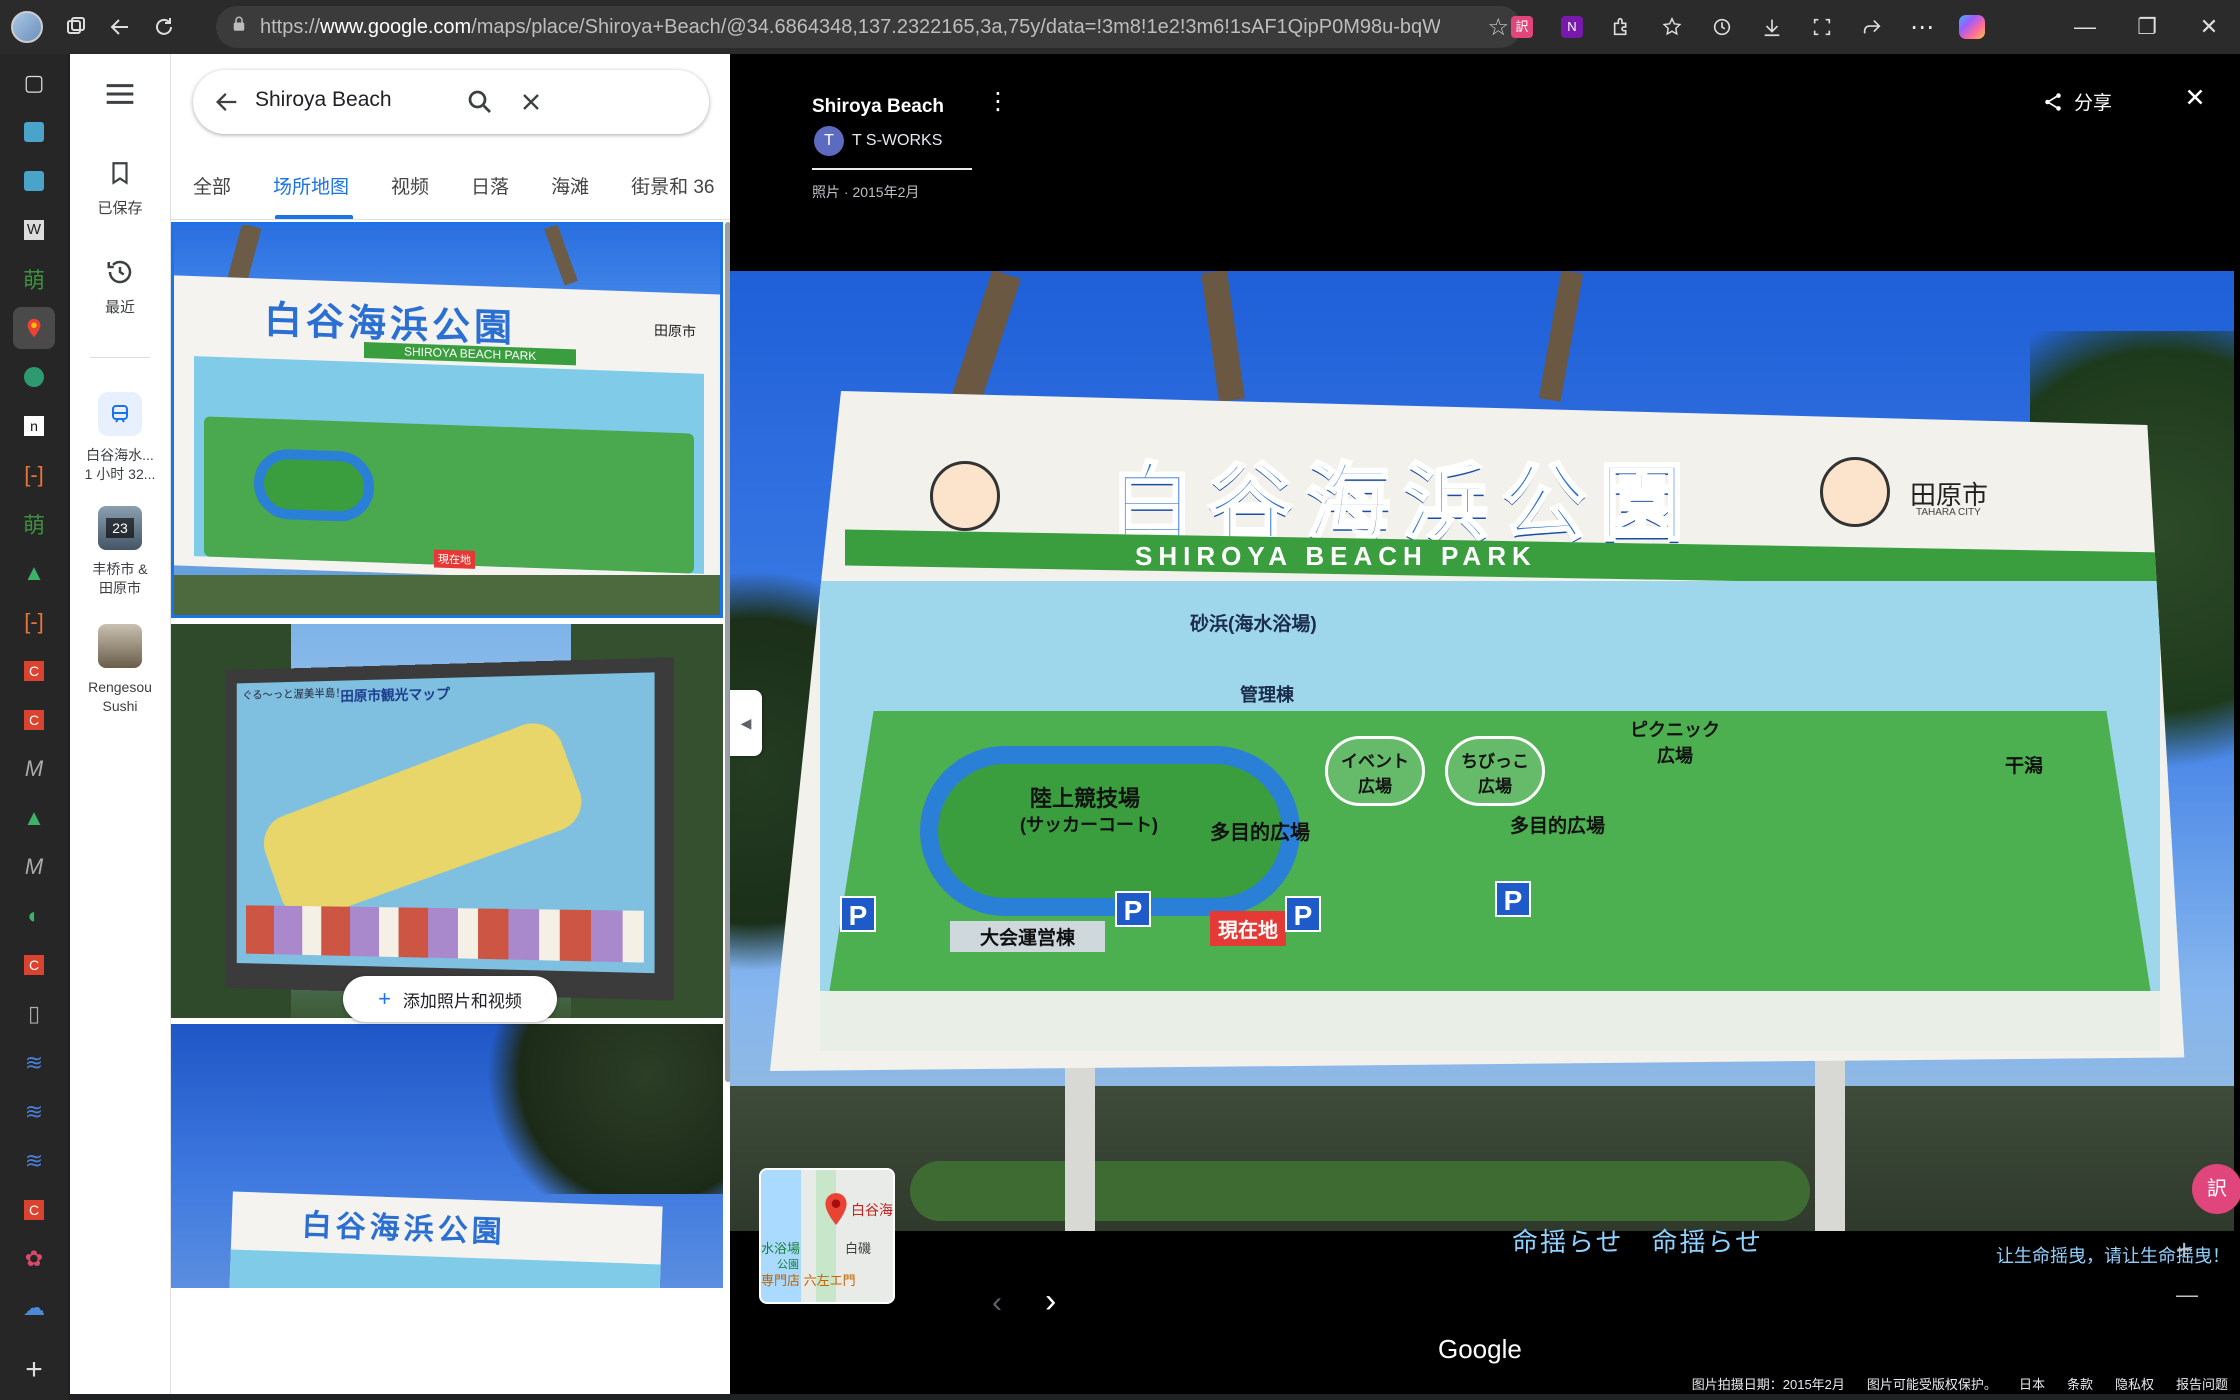 The height and width of the screenshot is (1400, 2240). Describe the element at coordinates (1260, 833) in the screenshot. I see `sign-multi1-text: 多目的広場` at that location.